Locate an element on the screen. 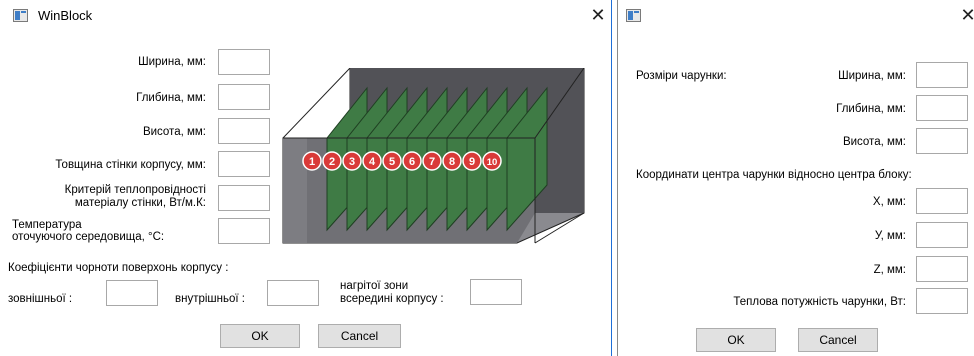  outer-label: зовнішньої : is located at coordinates (40, 299).